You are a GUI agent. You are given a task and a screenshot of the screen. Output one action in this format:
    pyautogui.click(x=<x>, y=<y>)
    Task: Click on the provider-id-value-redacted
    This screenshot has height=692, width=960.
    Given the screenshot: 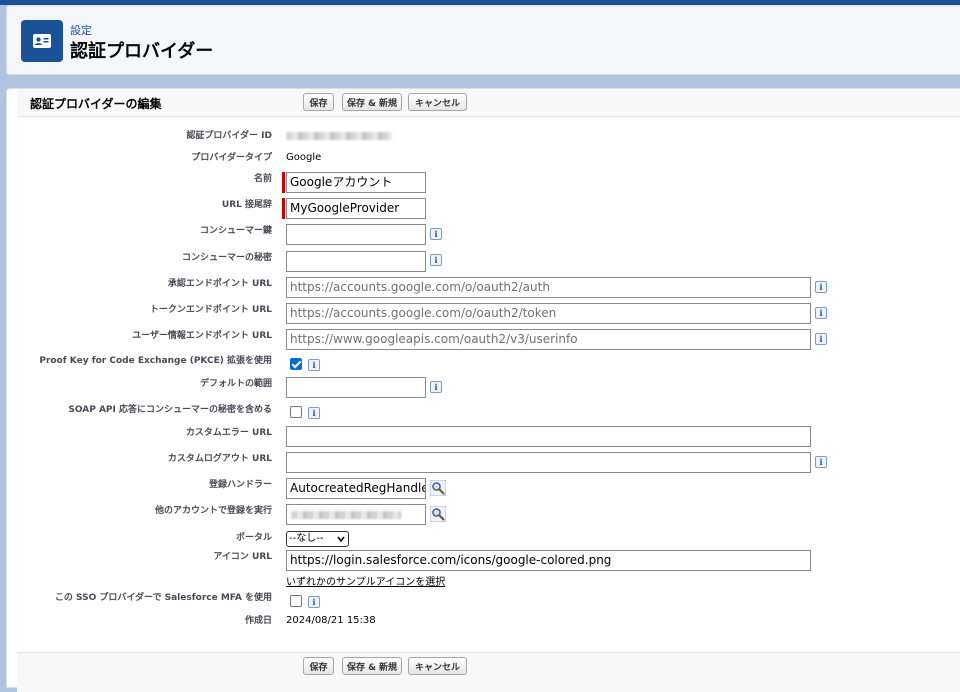 What is the action you would take?
    pyautogui.click(x=339, y=136)
    